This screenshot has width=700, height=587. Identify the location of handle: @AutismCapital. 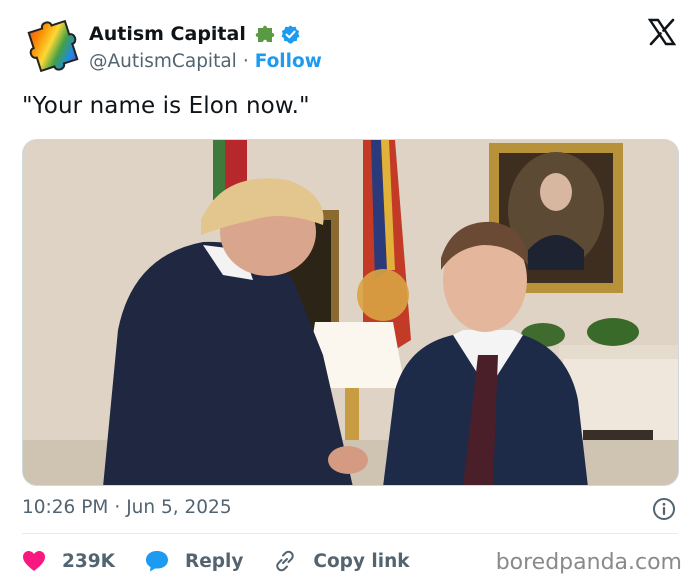
(163, 61).